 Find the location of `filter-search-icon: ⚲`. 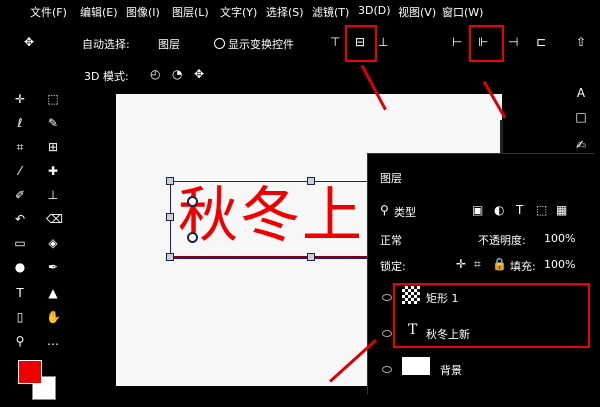

filter-search-icon: ⚲ is located at coordinates (384, 210).